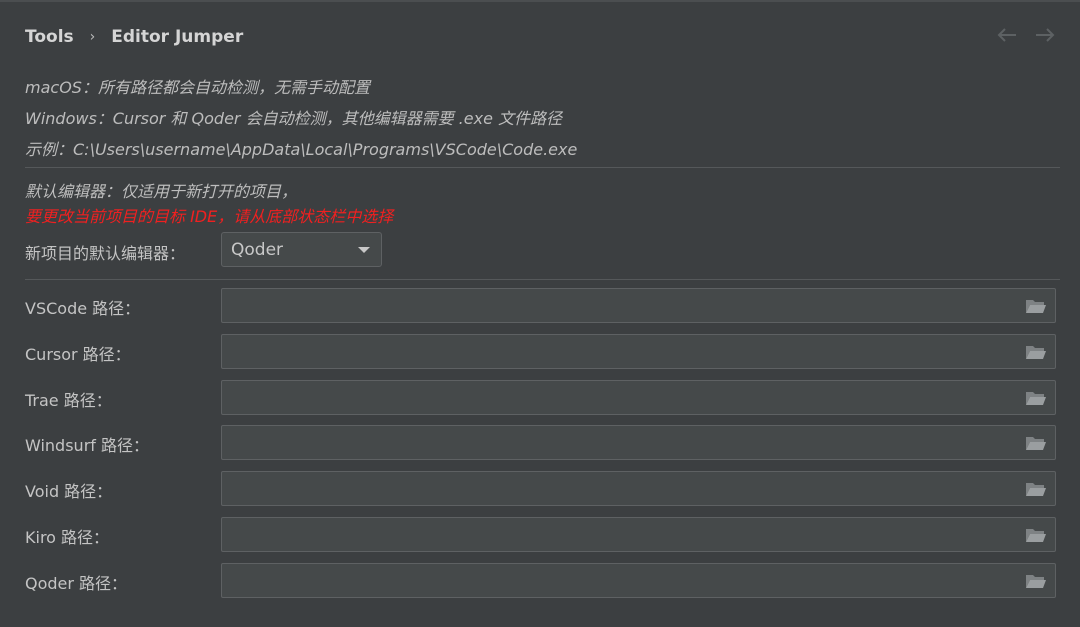  I want to click on top-border, so click(540, 1).